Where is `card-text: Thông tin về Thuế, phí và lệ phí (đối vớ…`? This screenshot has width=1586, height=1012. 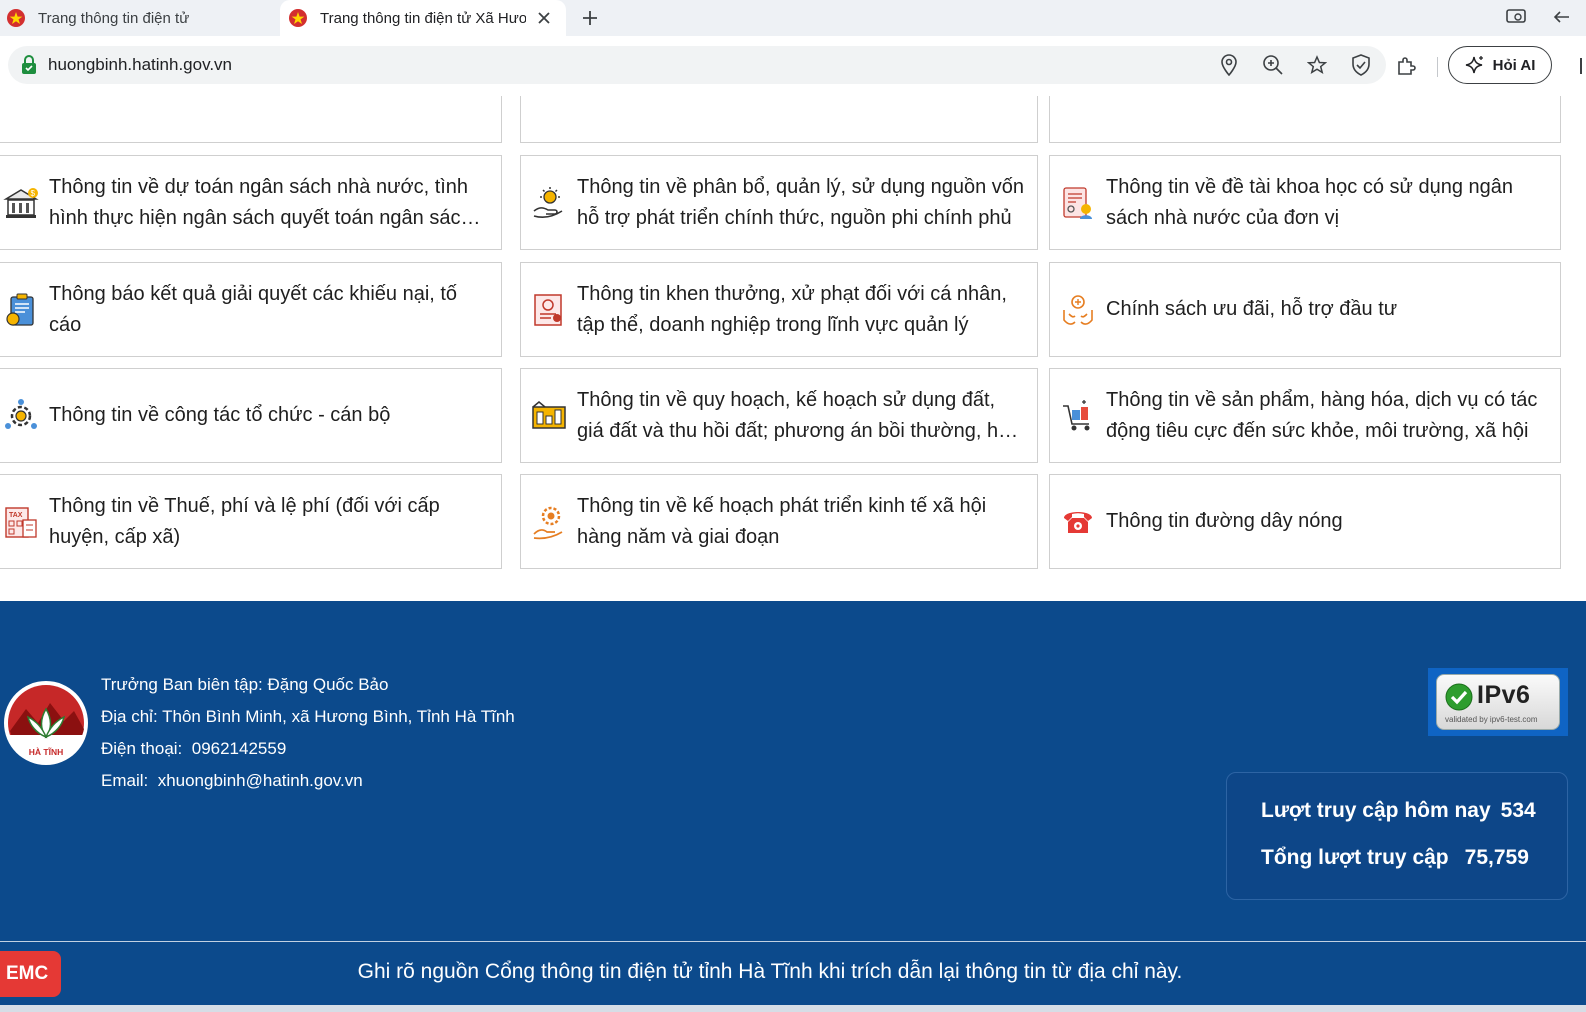 card-text: Thông tin về Thuế, phí và lệ phí (đối vớ… is located at coordinates (244, 521).